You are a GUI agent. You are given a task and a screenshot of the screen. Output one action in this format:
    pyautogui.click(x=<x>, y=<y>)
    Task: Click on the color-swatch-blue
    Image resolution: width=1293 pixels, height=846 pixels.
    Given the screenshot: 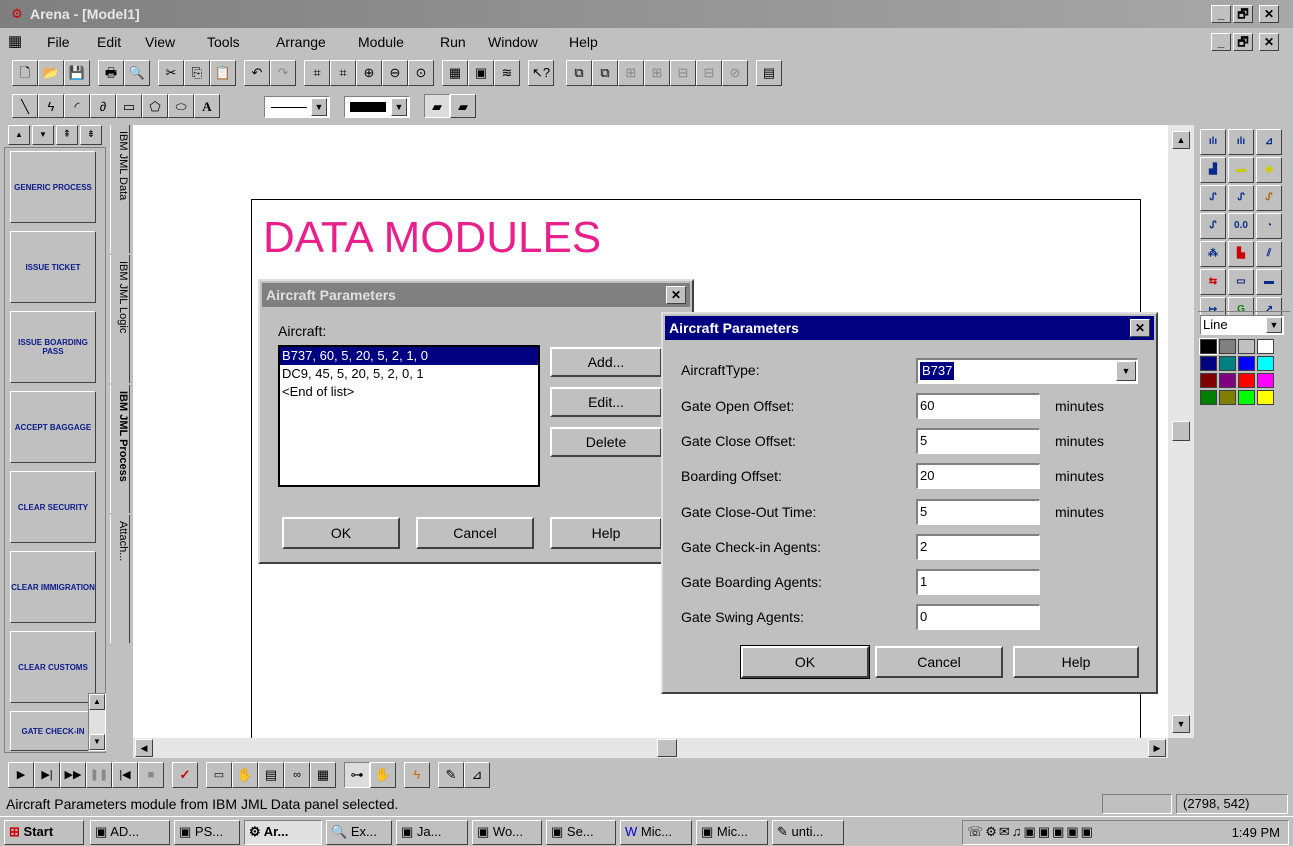 What is the action you would take?
    pyautogui.click(x=1246, y=363)
    